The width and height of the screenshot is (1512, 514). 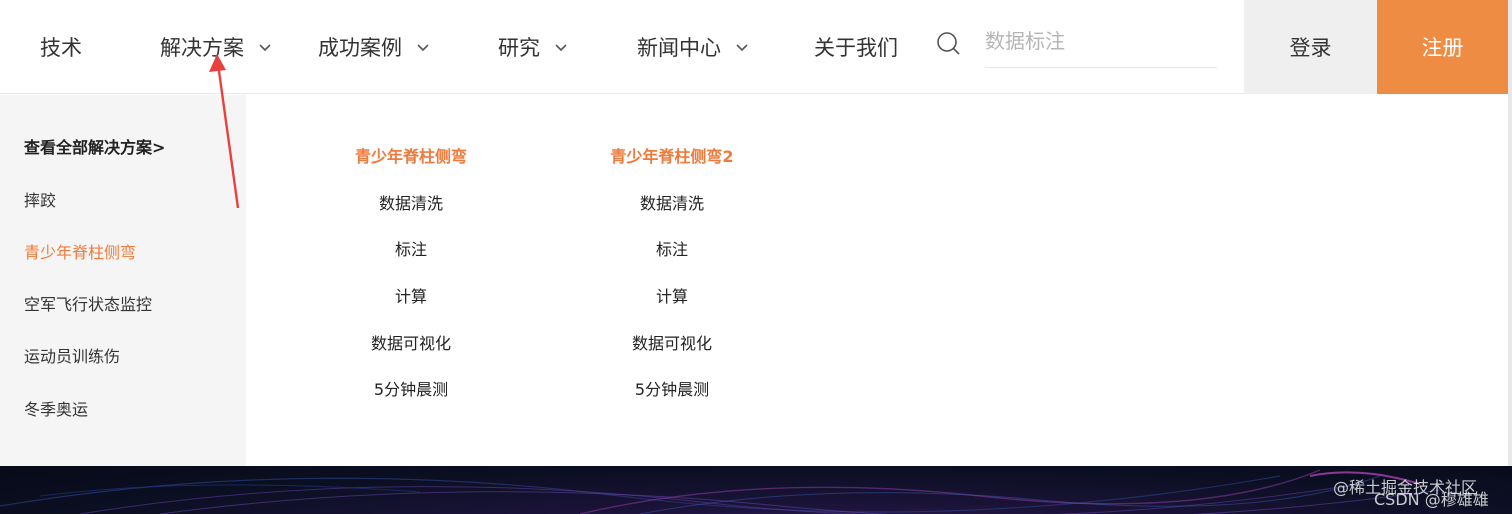 I want to click on nav-item-cases: 成功案例, so click(x=374, y=47).